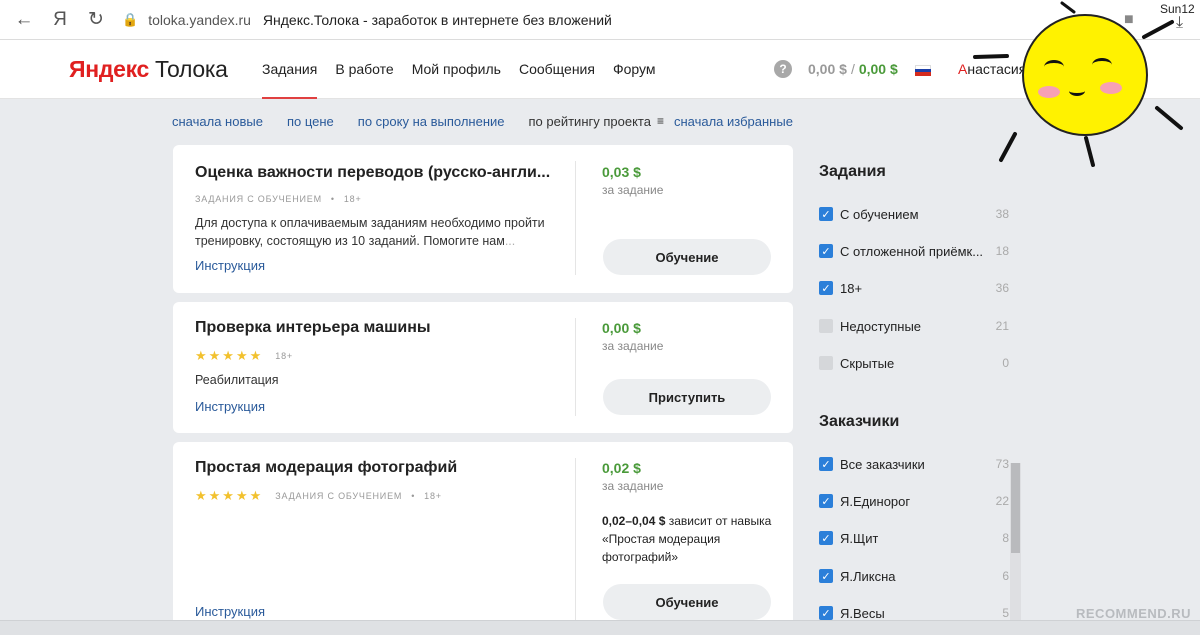  I want to click on price-range: 0,02–0,04 $, so click(634, 521).